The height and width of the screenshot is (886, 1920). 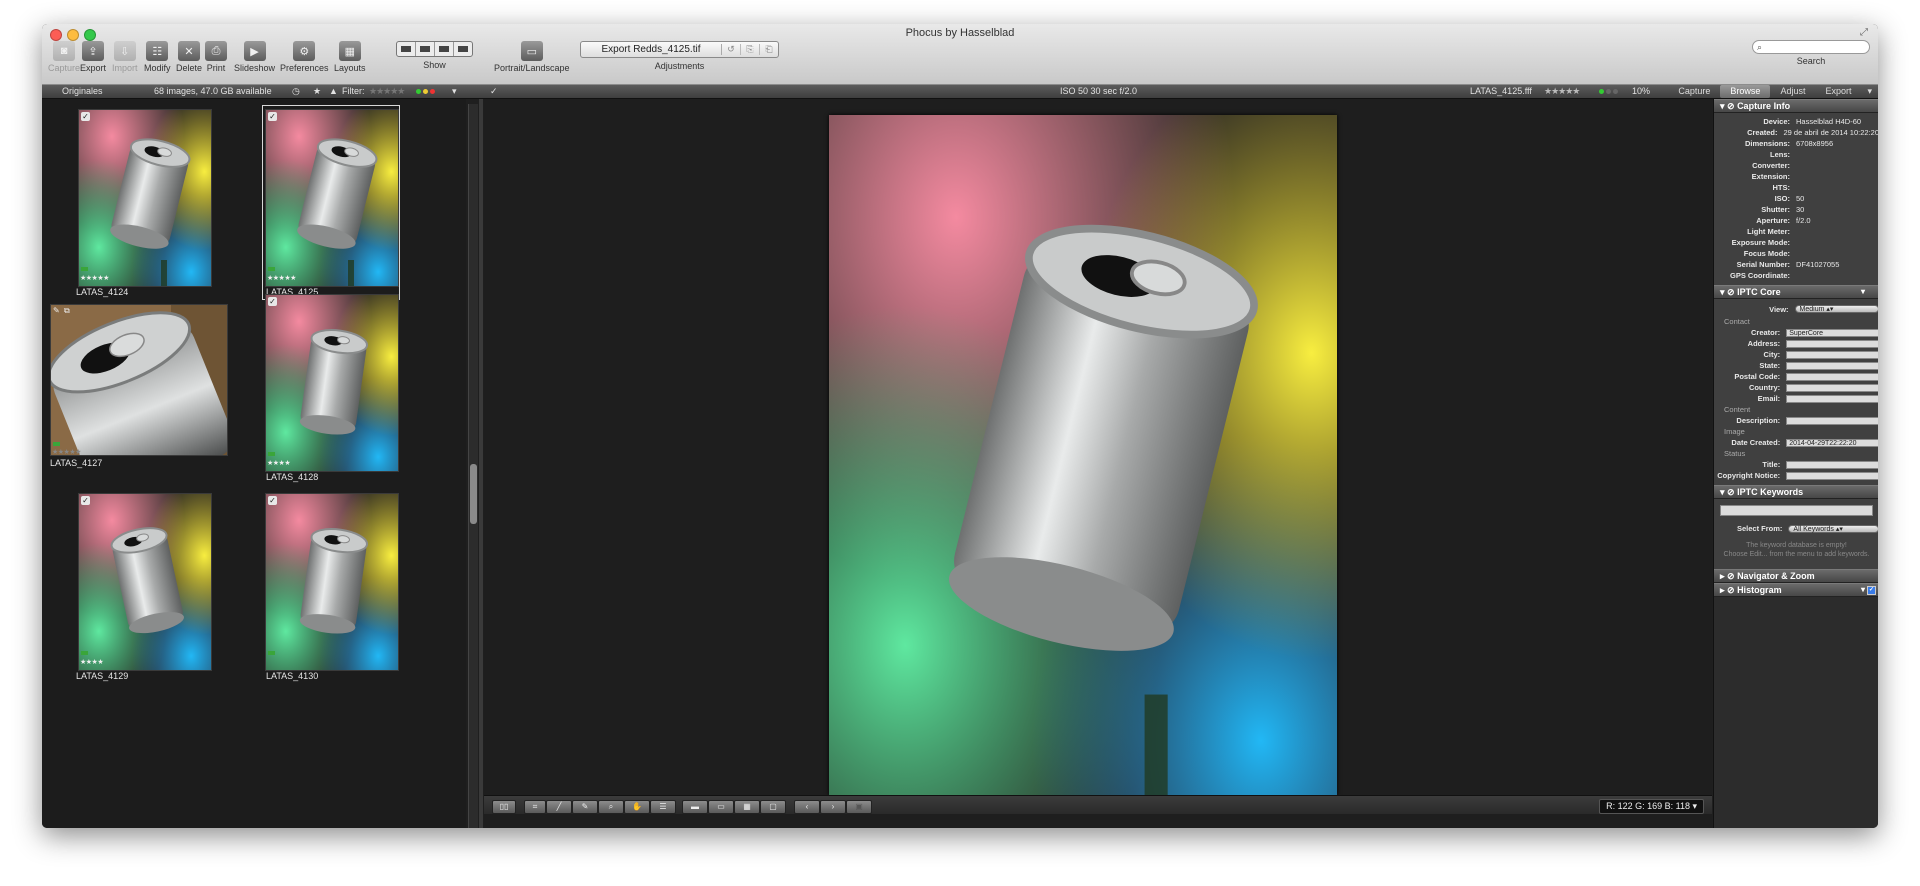 What do you see at coordinates (1832, 442) in the screenshot?
I see `date-created-field: 2014-04-29T22:22:20` at bounding box center [1832, 442].